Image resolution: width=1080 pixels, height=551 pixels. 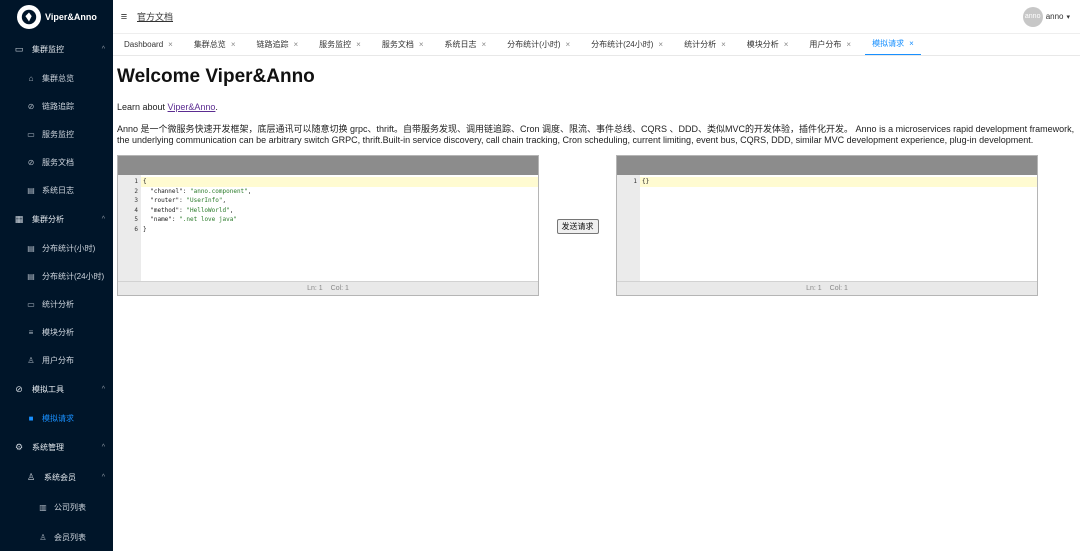 I want to click on user-name: anno, so click(x=1055, y=16).